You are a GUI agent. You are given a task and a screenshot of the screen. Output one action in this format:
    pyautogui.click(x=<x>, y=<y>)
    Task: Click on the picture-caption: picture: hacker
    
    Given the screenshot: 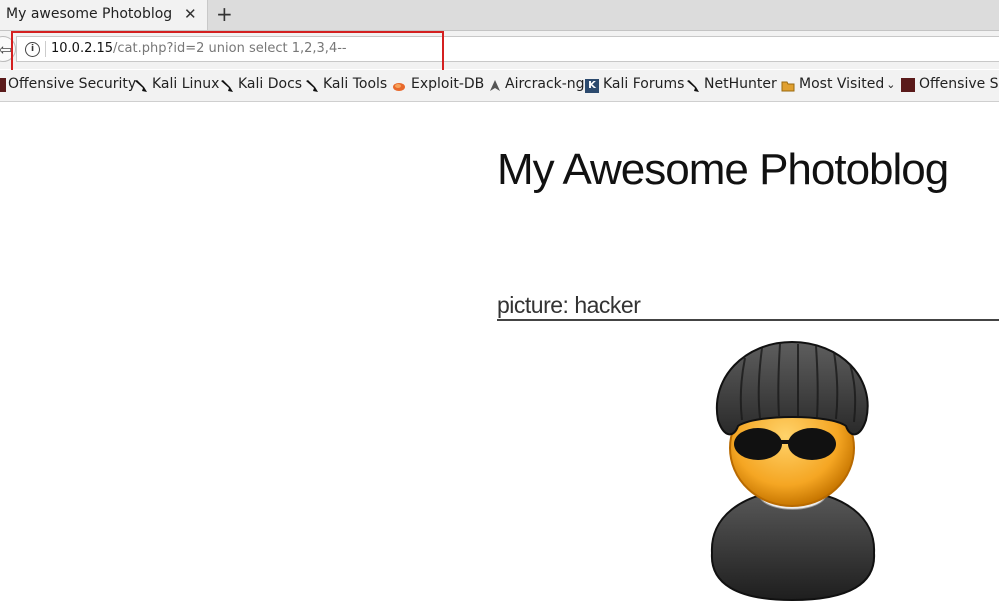 What is the action you would take?
    pyautogui.click(x=569, y=305)
    